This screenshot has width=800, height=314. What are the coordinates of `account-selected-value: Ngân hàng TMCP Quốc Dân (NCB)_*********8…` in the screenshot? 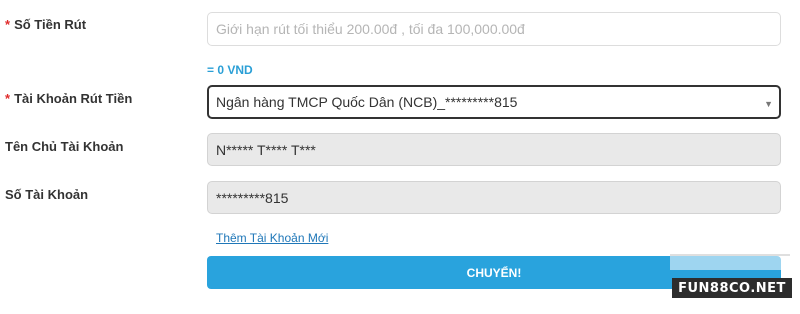 It's located at (367, 102).